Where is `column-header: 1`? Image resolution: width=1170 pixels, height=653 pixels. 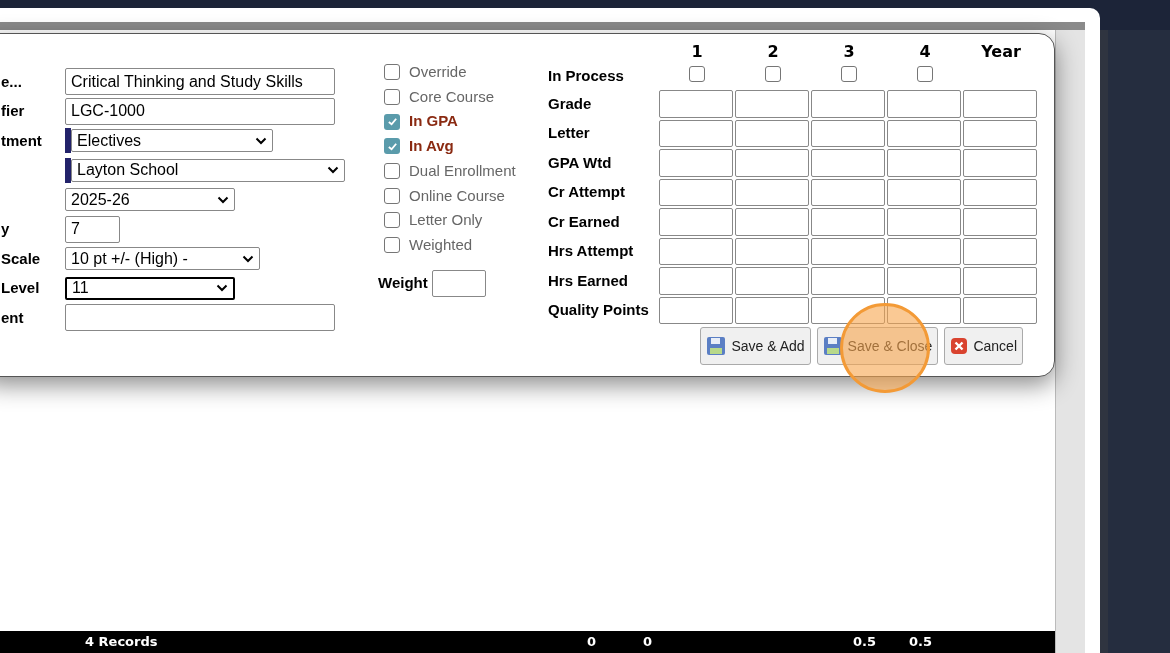 column-header: 1 is located at coordinates (697, 52).